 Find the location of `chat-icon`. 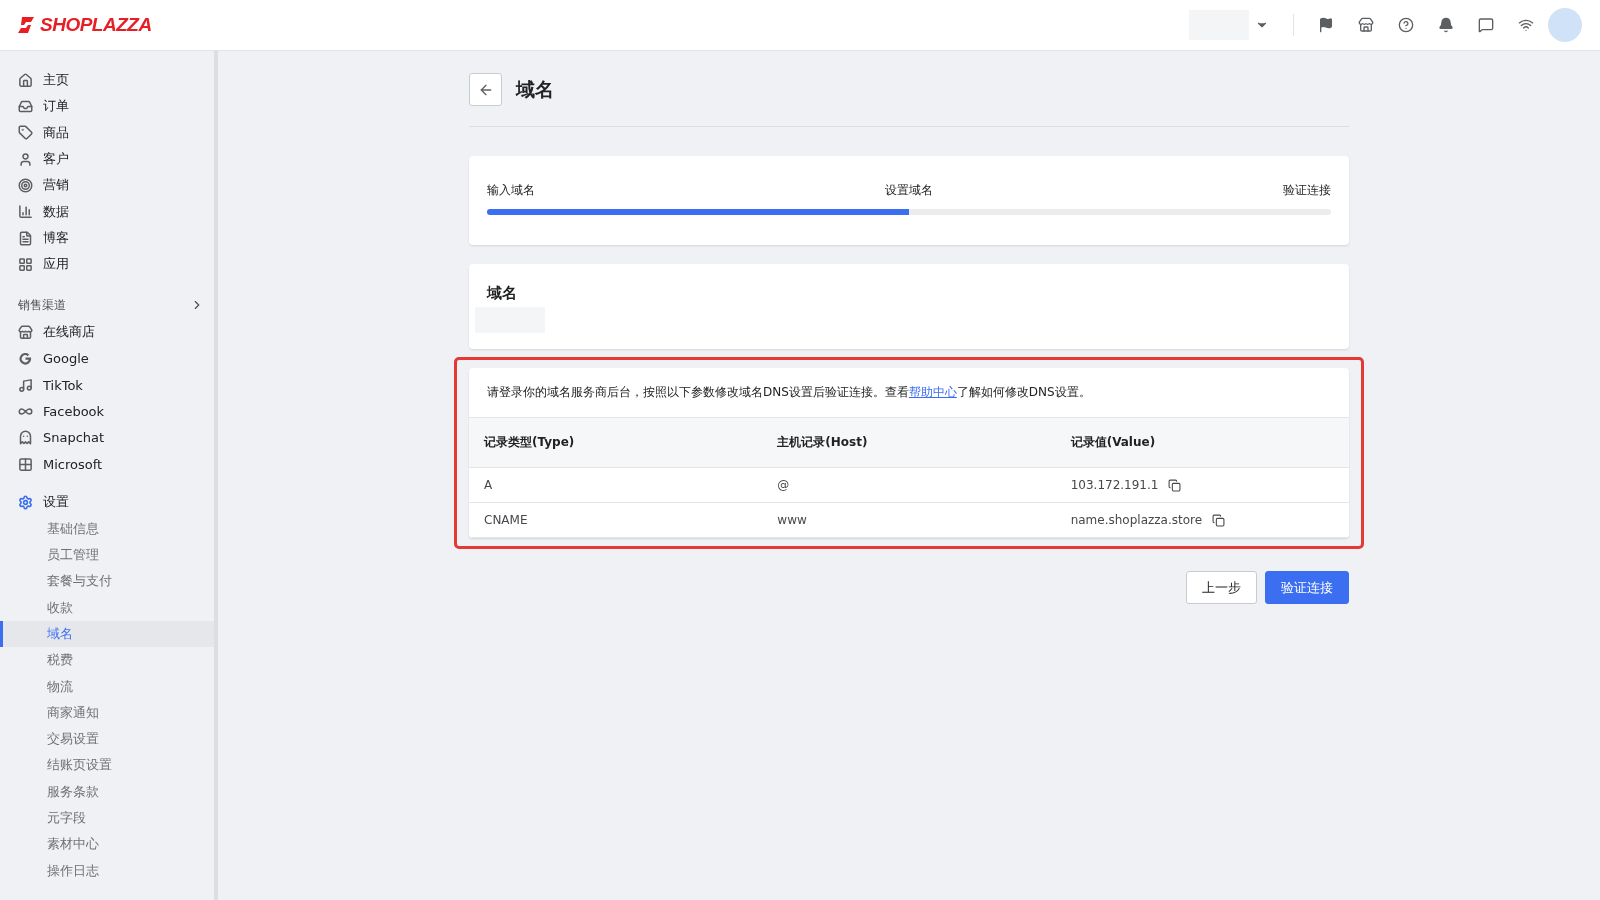

chat-icon is located at coordinates (1486, 25).